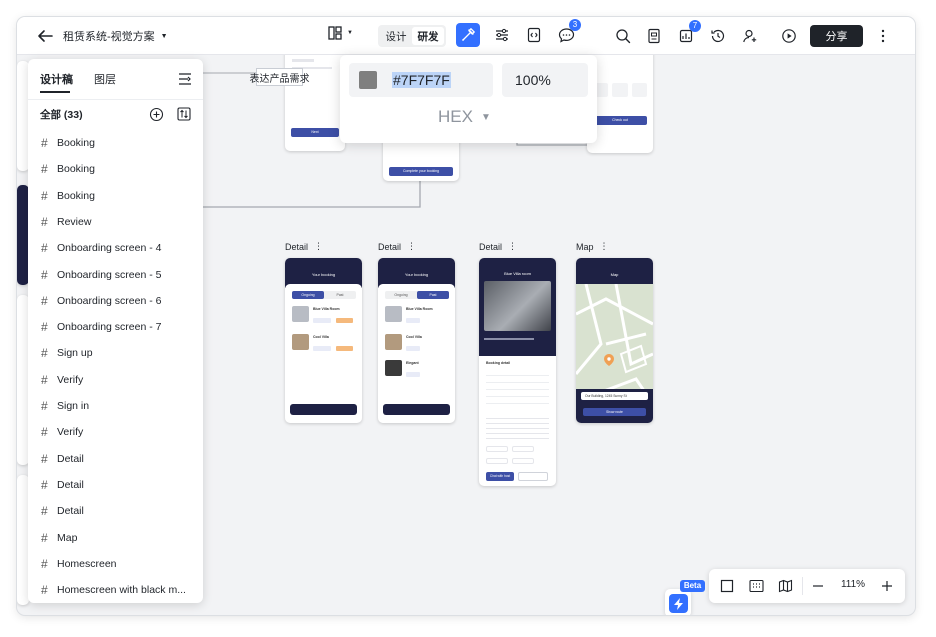 The width and height of the screenshot is (936, 637). Describe the element at coordinates (109, 300) in the screenshot. I see `layer-item-label: Onboarding screen - 6` at that location.